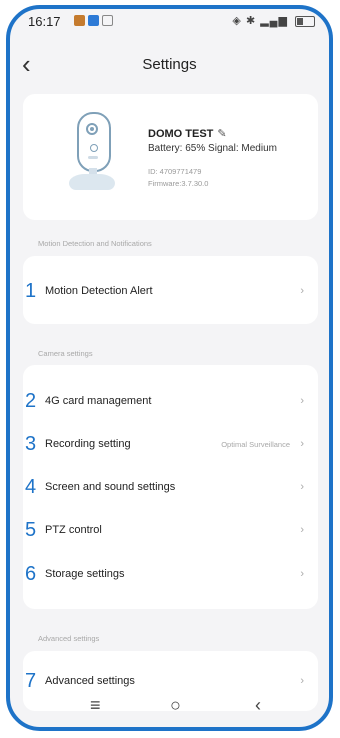 This screenshot has height=738, width=340. I want to click on vibrate-icon: ◈, so click(237, 21).